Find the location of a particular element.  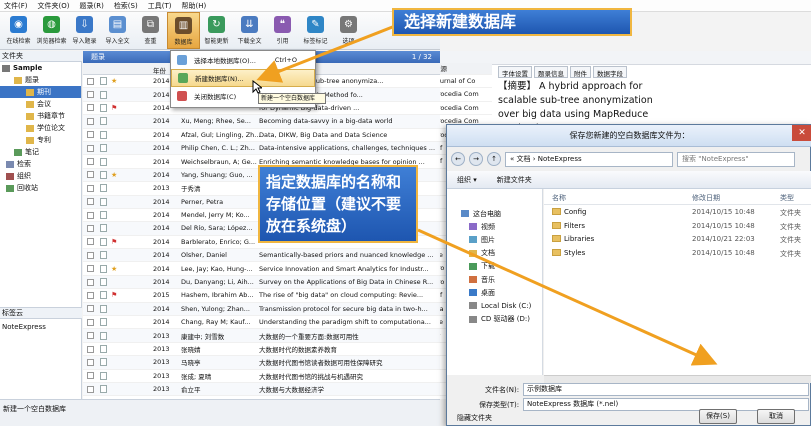

tree-node: 学位论文 is located at coordinates (40, 128).